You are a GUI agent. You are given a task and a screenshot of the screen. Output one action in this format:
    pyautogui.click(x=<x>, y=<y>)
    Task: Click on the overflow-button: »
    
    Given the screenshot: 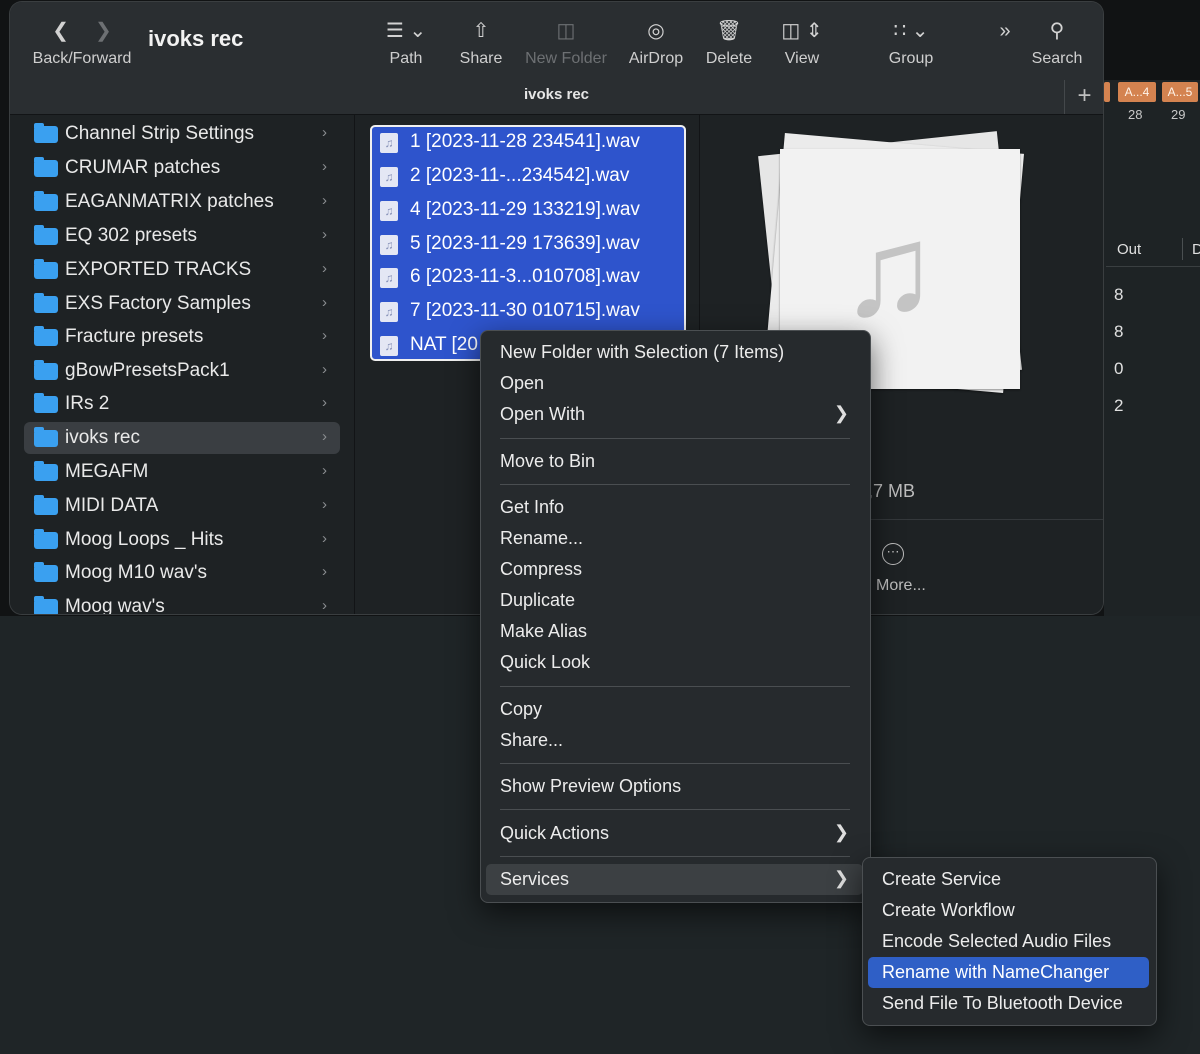 What is the action you would take?
    pyautogui.click(x=1005, y=31)
    